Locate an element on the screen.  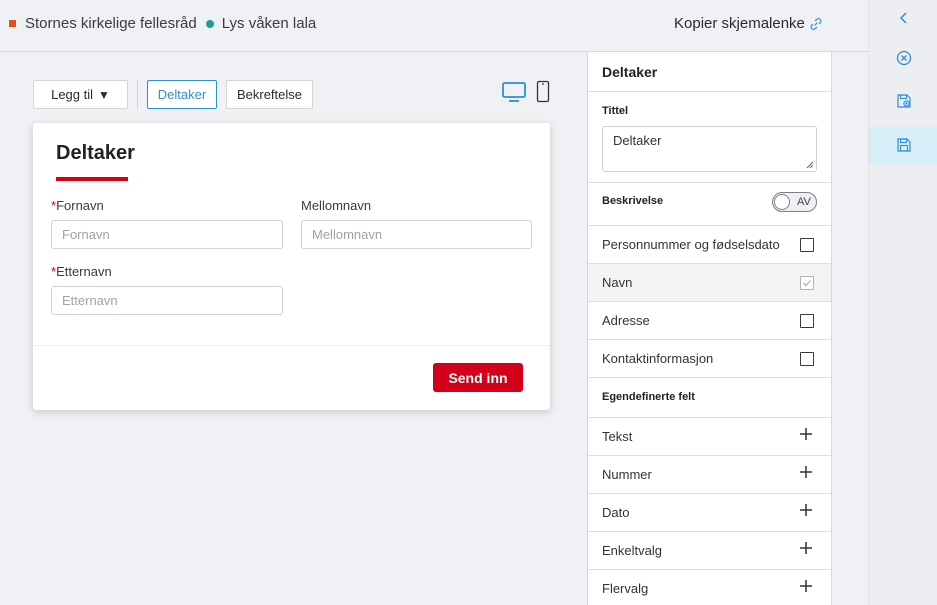
tab-bekreftelse-label: Bekreftelse is located at coordinates (269, 94).